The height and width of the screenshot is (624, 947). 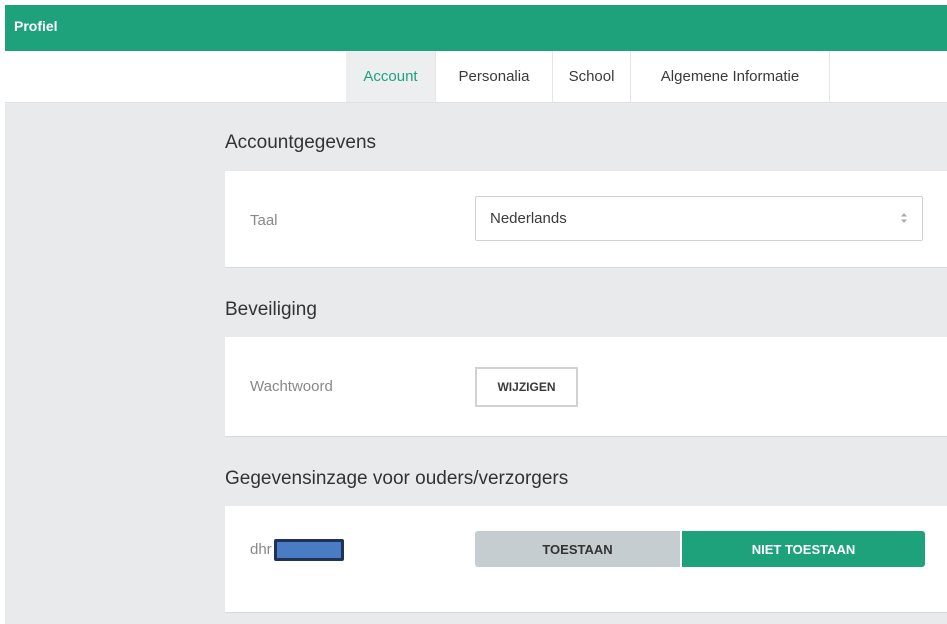 I want to click on account-card: Taal Nederlands, so click(x=586, y=219).